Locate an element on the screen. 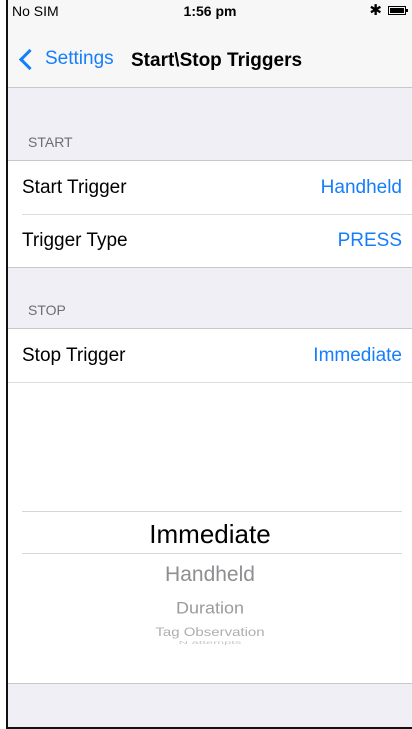  bluetooth-icon: ✱ is located at coordinates (375, 10).